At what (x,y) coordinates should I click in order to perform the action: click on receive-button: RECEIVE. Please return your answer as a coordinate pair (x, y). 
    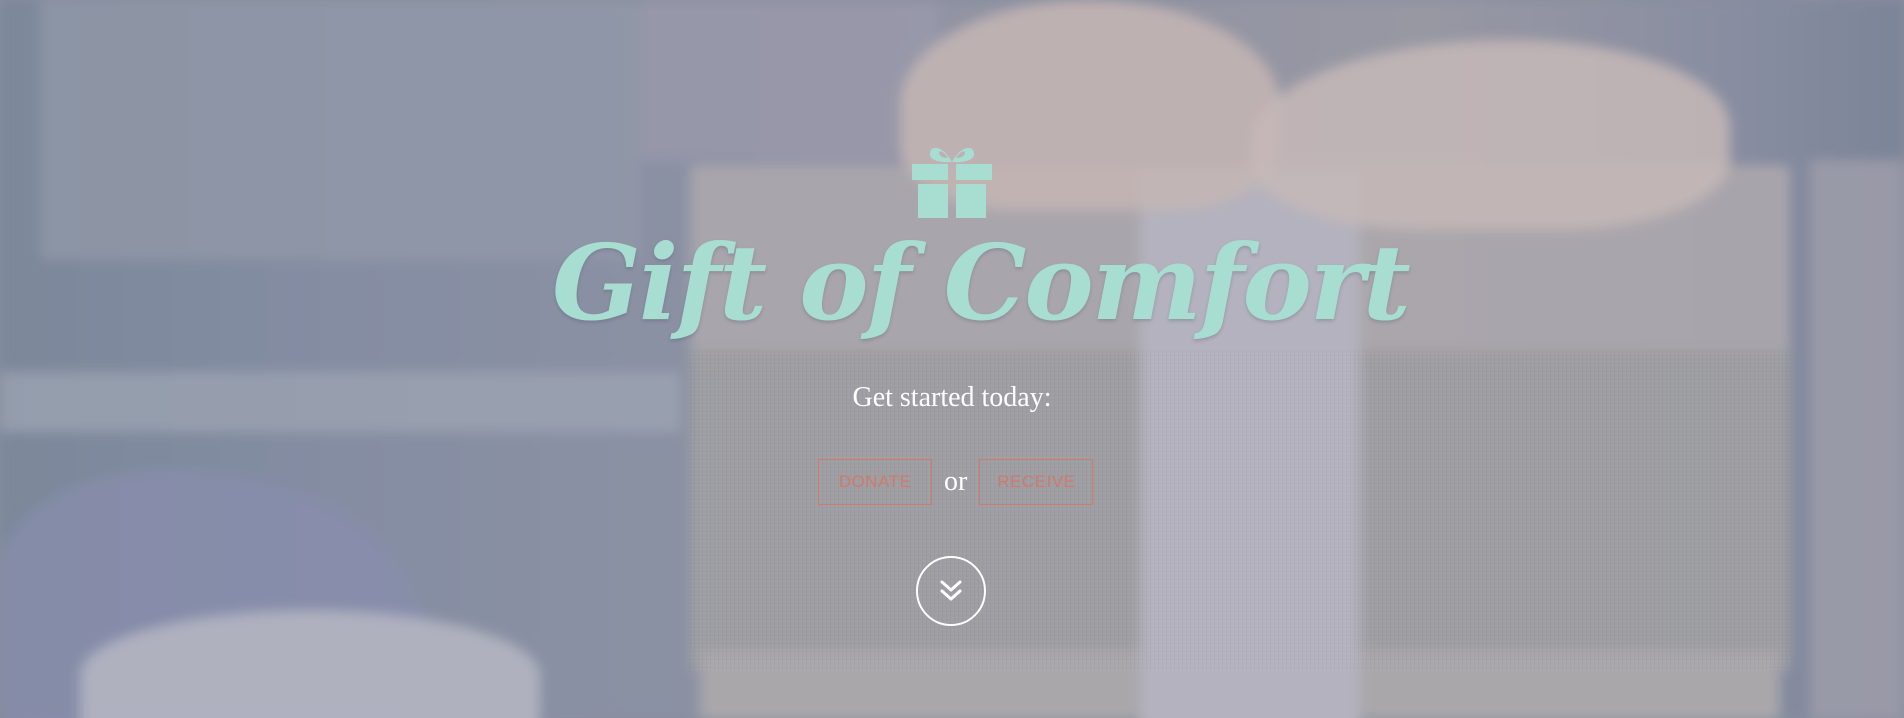
    Looking at the image, I should click on (1036, 482).